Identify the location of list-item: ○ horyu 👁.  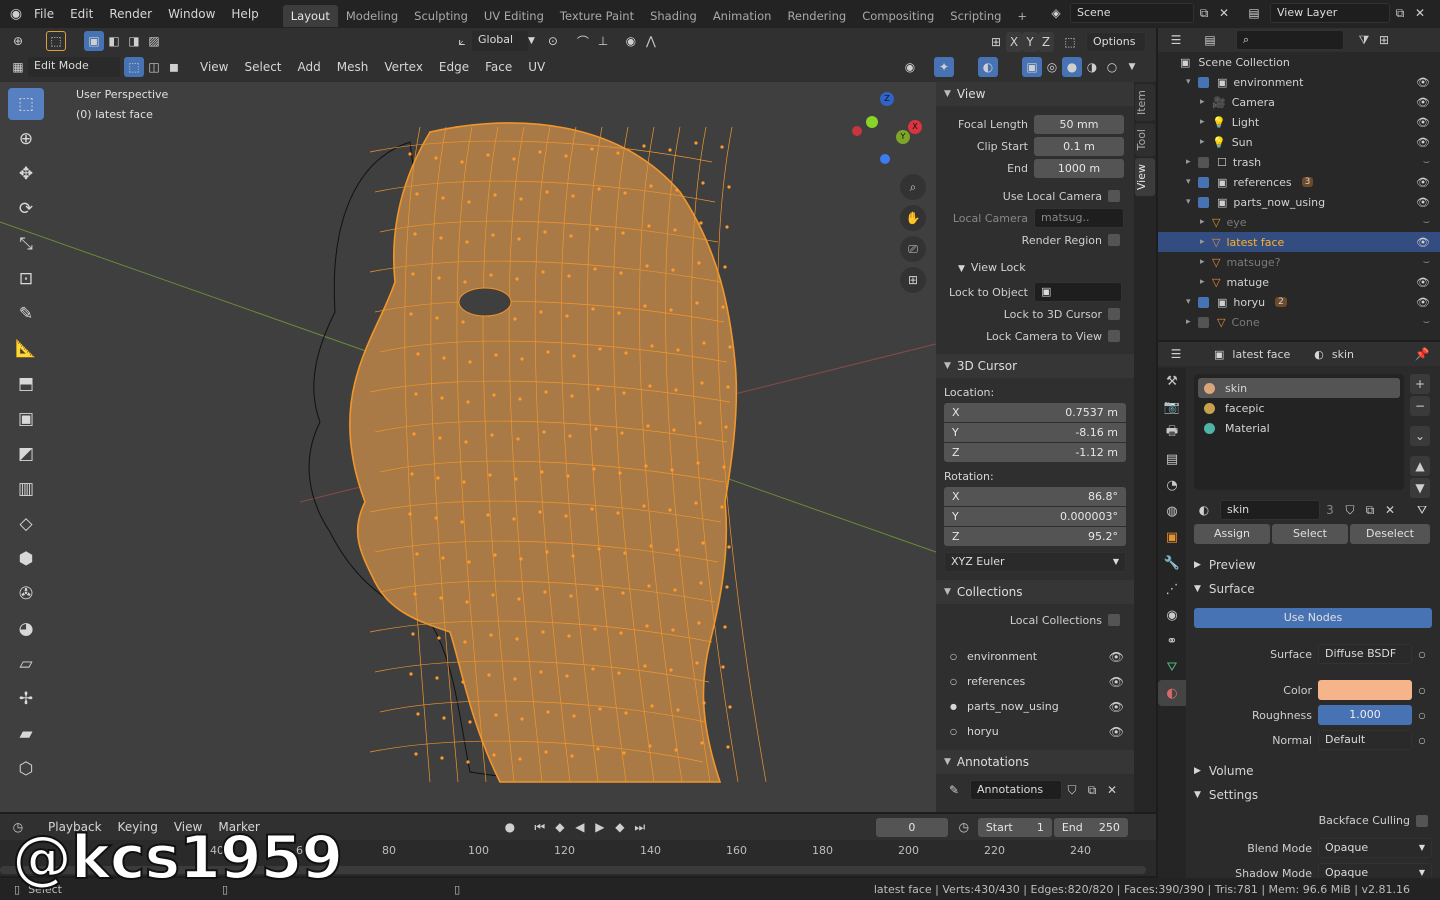
(1035, 731).